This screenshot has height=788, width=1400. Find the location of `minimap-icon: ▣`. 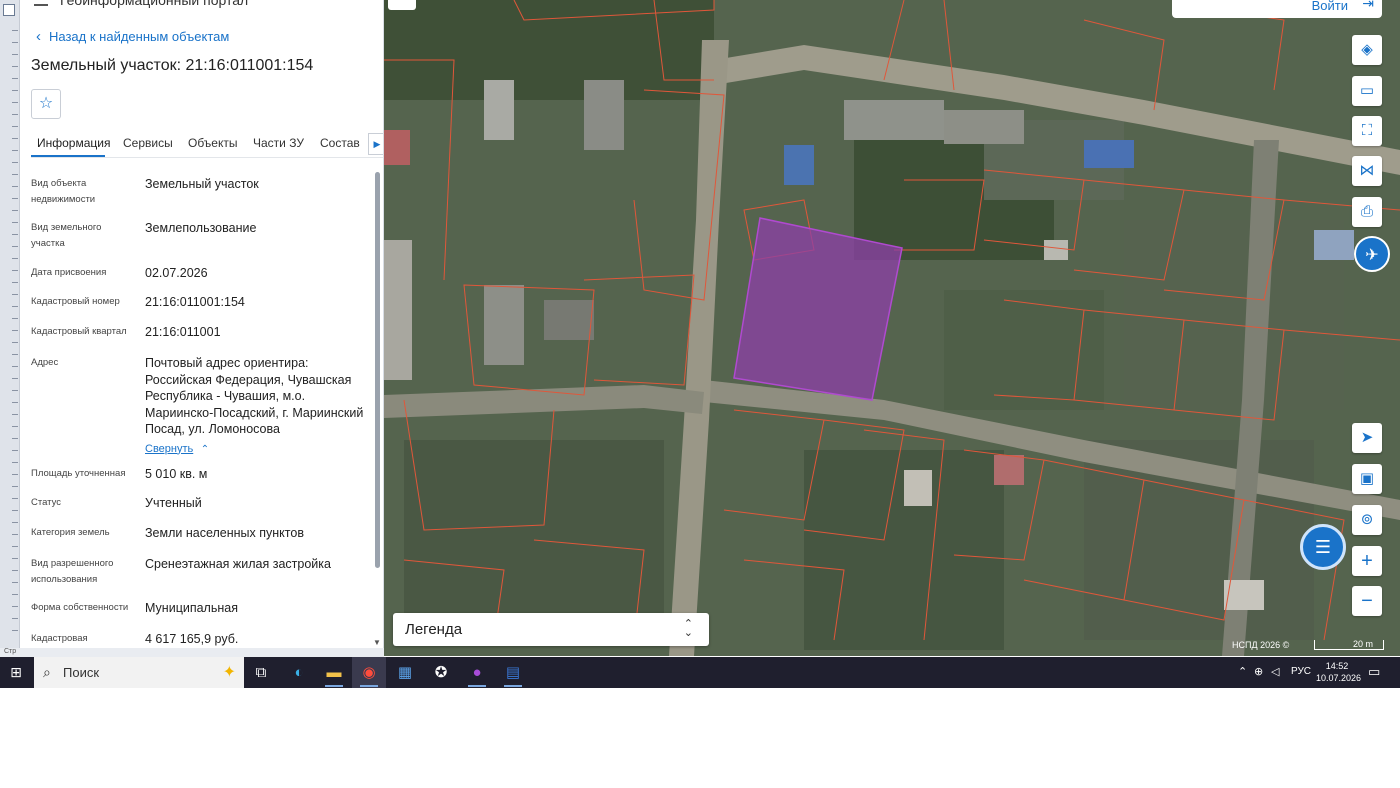

minimap-icon: ▣ is located at coordinates (1367, 478).